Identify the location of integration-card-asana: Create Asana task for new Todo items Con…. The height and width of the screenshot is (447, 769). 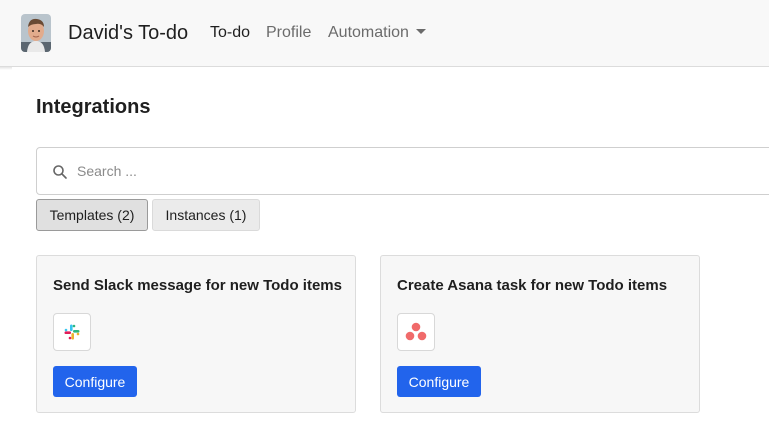
(540, 334).